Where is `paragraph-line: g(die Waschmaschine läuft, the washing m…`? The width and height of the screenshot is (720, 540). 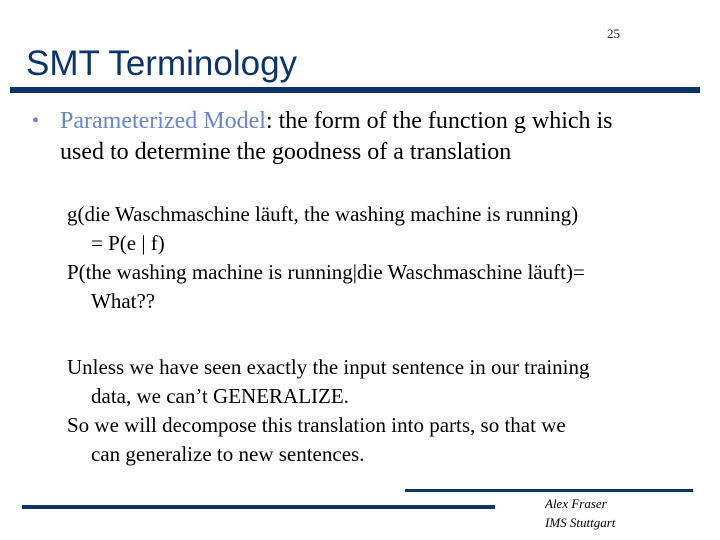 paragraph-line: g(die Waschmaschine läuft, the washing m… is located at coordinates (323, 214).